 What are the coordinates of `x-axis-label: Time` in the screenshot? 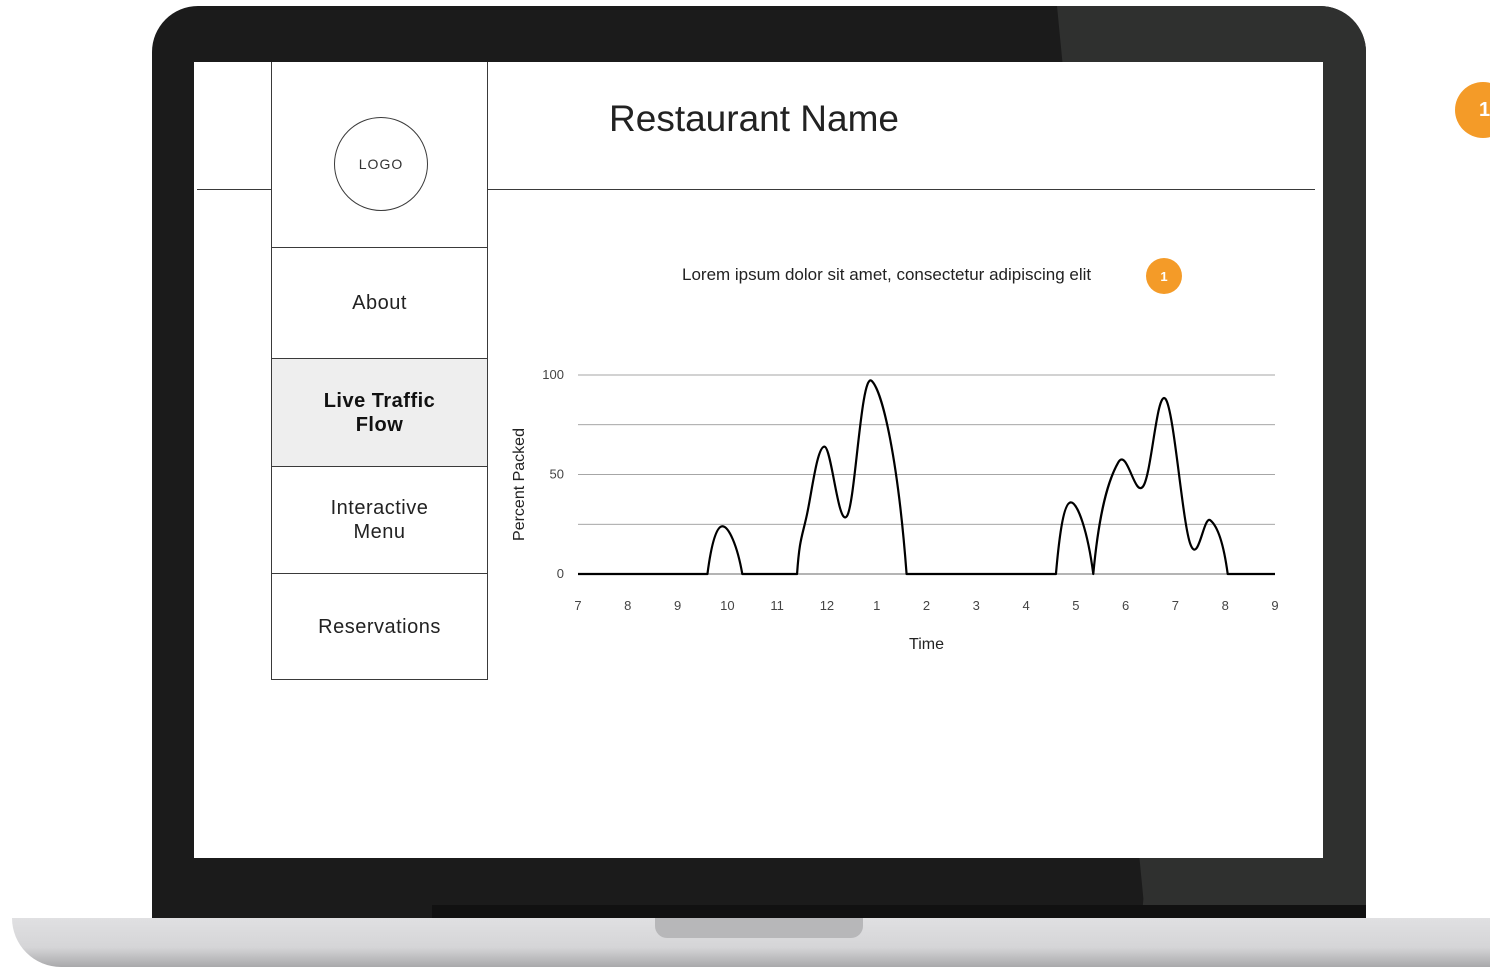 It's located at (926, 644).